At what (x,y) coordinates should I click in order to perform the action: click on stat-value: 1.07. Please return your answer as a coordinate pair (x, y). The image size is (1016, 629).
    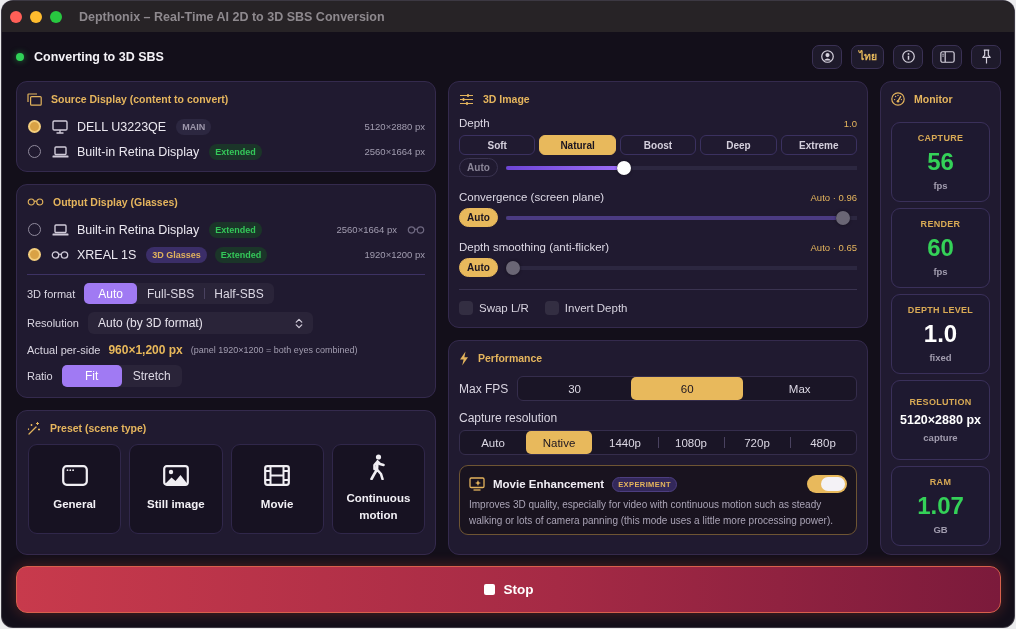
    Looking at the image, I should click on (940, 506).